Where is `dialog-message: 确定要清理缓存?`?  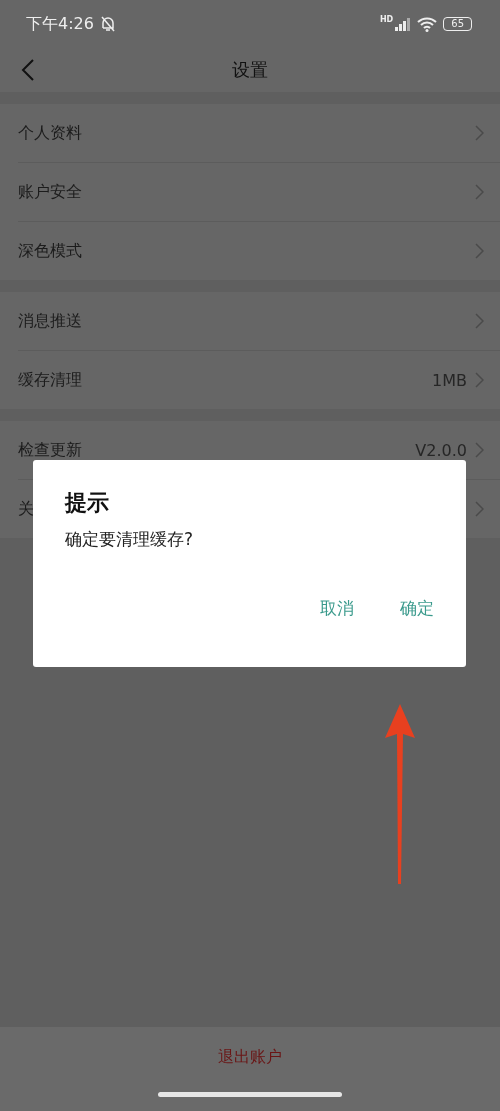
dialog-message: 确定要清理缓存? is located at coordinates (130, 539).